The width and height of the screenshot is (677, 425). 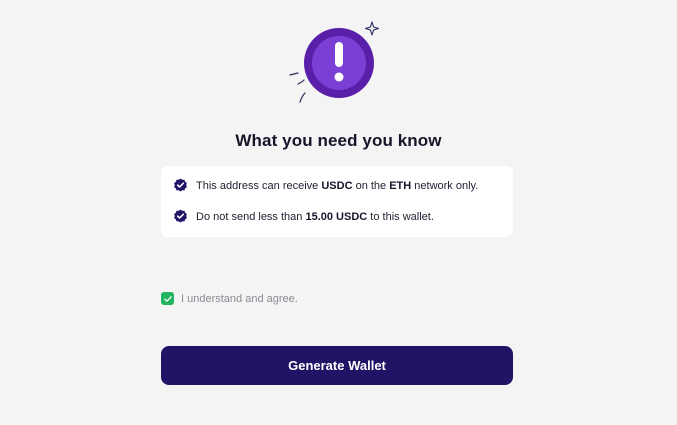 I want to click on exclamation-icon, so click(x=334, y=62).